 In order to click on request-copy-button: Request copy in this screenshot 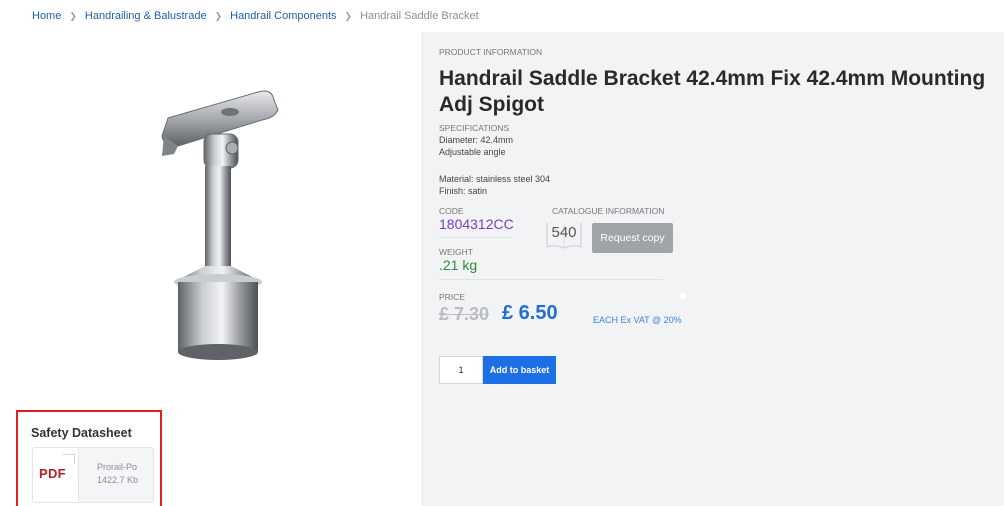, I will do `click(632, 238)`.